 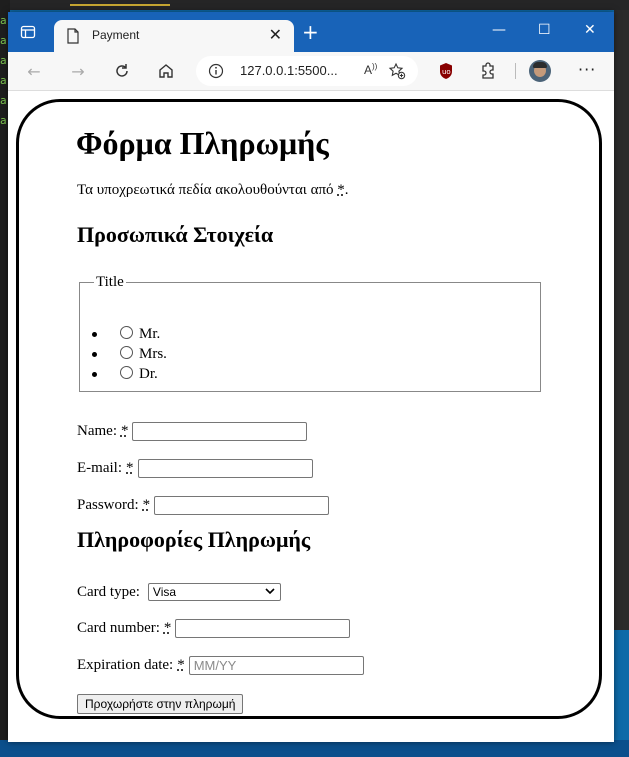 I want to click on password-row: Password: *, so click(x=203, y=505).